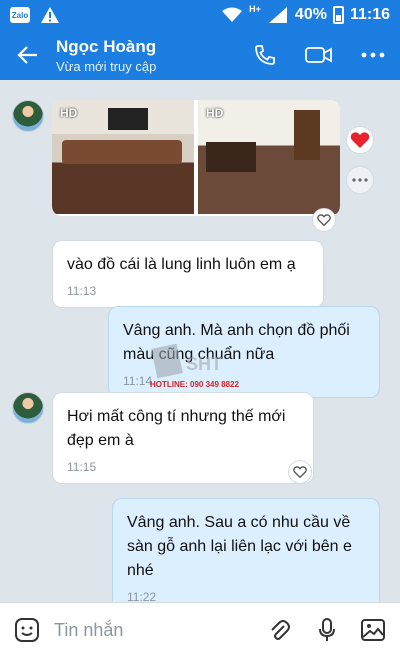 The image size is (400, 657). Describe the element at coordinates (232, 14) in the screenshot. I see `wifi-icon` at that location.